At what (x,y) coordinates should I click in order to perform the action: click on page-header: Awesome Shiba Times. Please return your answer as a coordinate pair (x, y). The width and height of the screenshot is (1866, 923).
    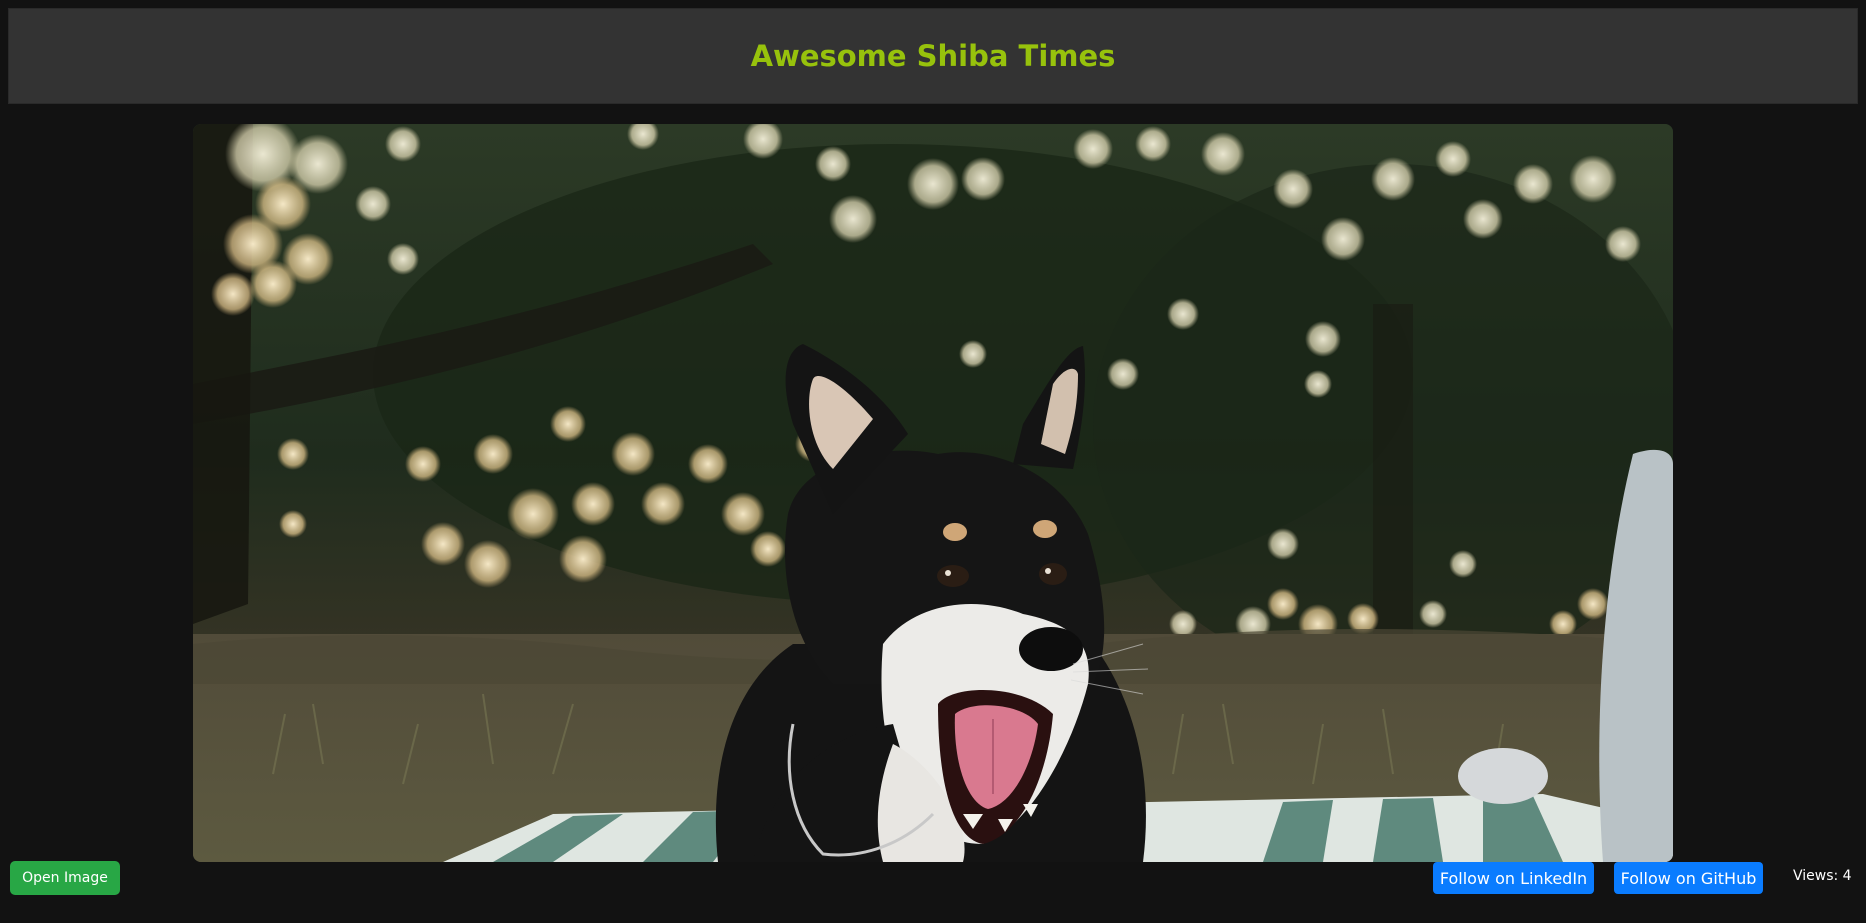
    Looking at the image, I should click on (933, 56).